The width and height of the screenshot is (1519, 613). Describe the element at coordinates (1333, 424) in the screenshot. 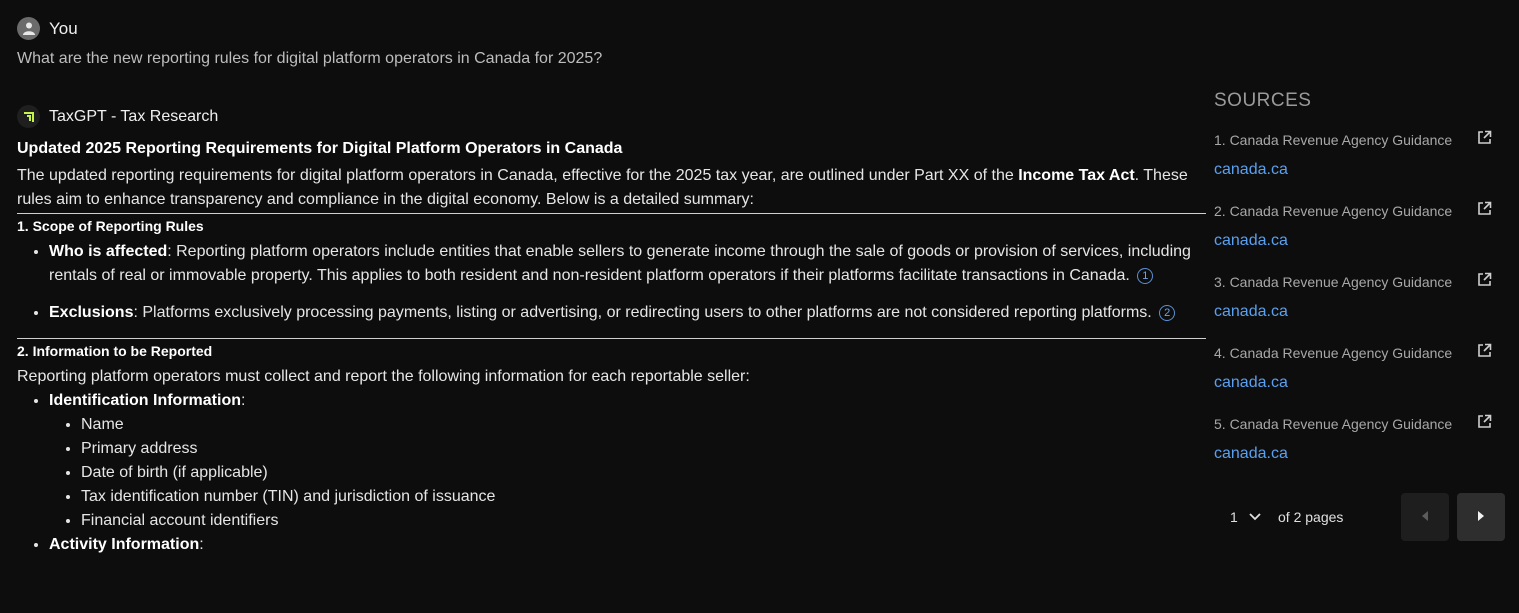

I see `source-title: 5. Canada Revenue Agency Guidance` at that location.